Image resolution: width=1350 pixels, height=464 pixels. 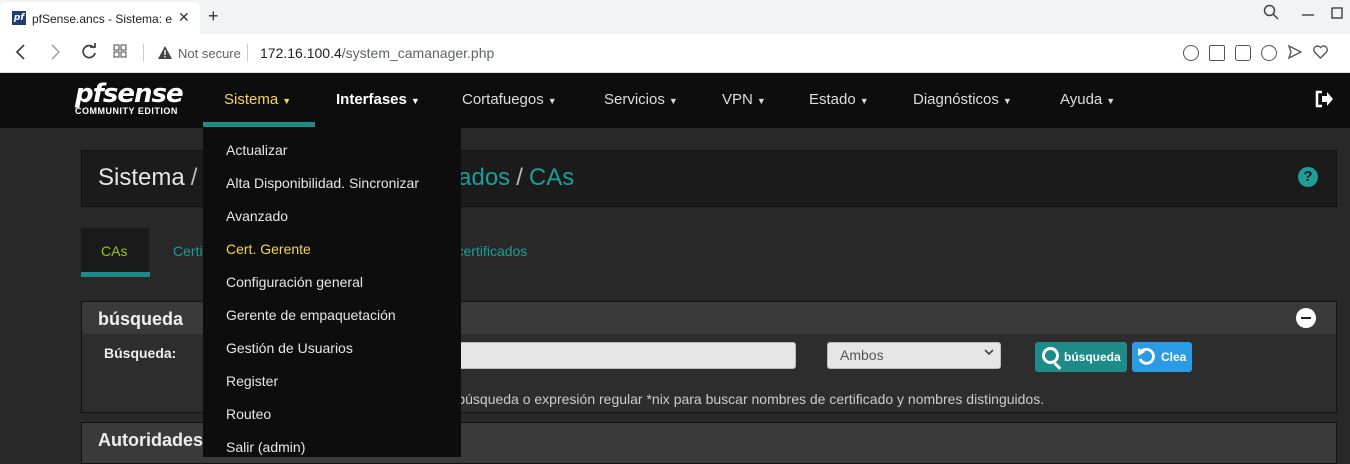 I want to click on breadcrumb-current: CAs, so click(x=551, y=177).